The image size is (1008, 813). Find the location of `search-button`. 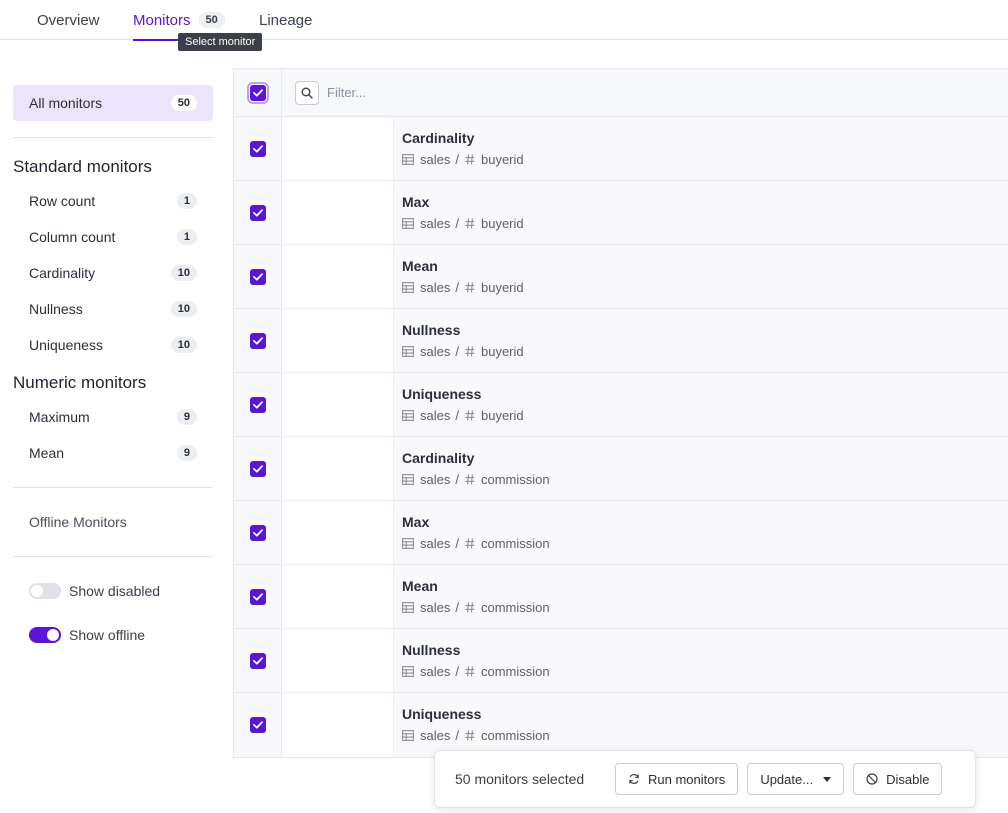

search-button is located at coordinates (307, 92).